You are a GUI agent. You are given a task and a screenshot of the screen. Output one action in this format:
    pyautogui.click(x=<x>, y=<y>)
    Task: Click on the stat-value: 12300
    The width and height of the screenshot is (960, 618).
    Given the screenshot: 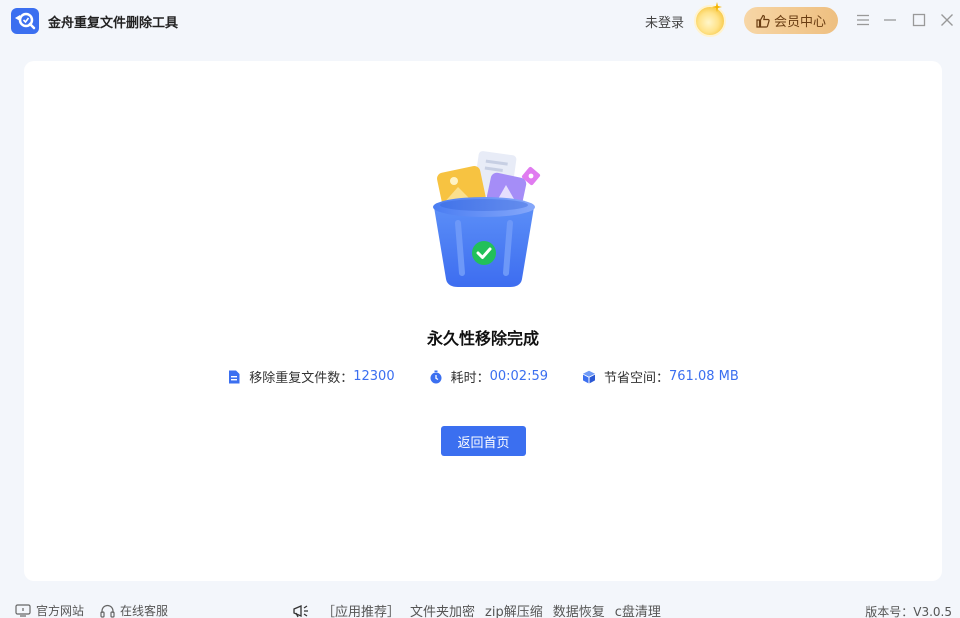 What is the action you would take?
    pyautogui.click(x=374, y=376)
    